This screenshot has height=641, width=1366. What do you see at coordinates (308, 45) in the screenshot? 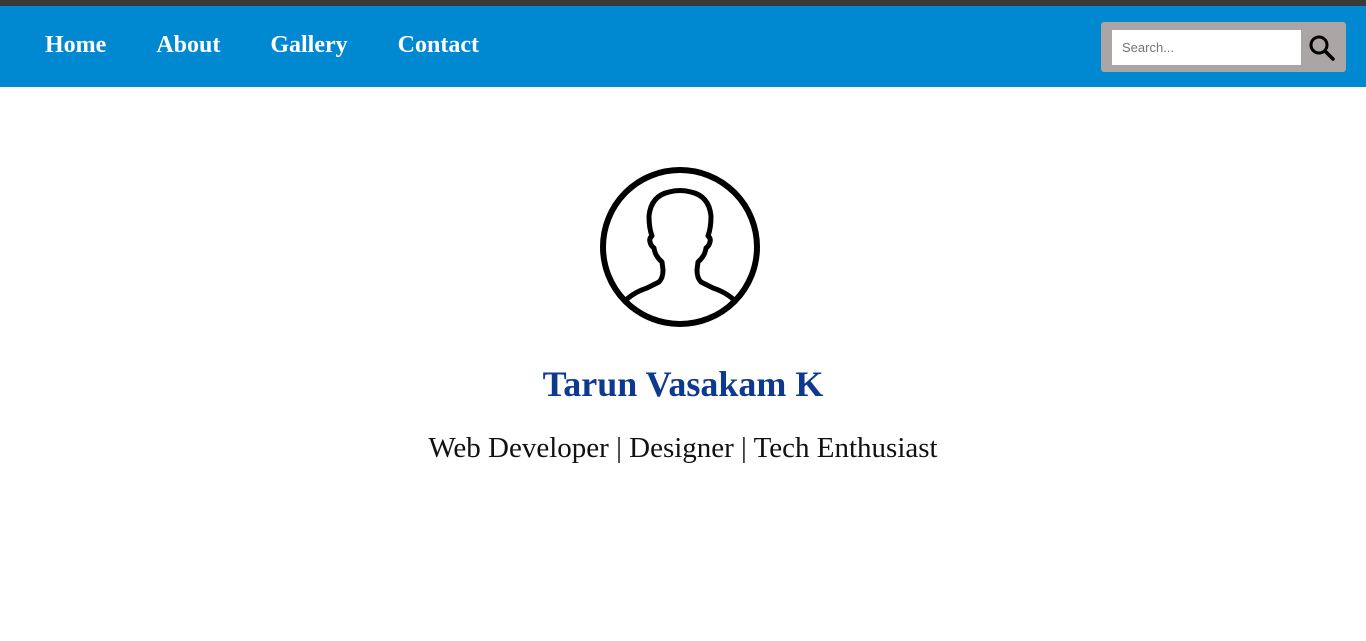
I see `nav-link-gallery: Gallery` at bounding box center [308, 45].